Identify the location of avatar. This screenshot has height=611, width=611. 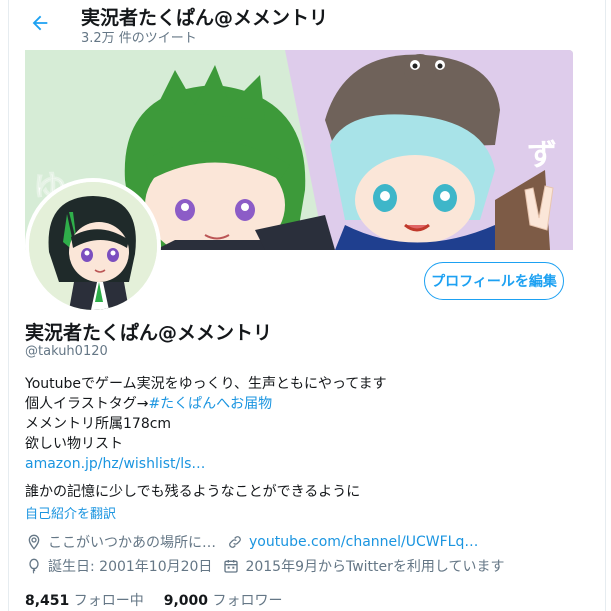
(93, 246).